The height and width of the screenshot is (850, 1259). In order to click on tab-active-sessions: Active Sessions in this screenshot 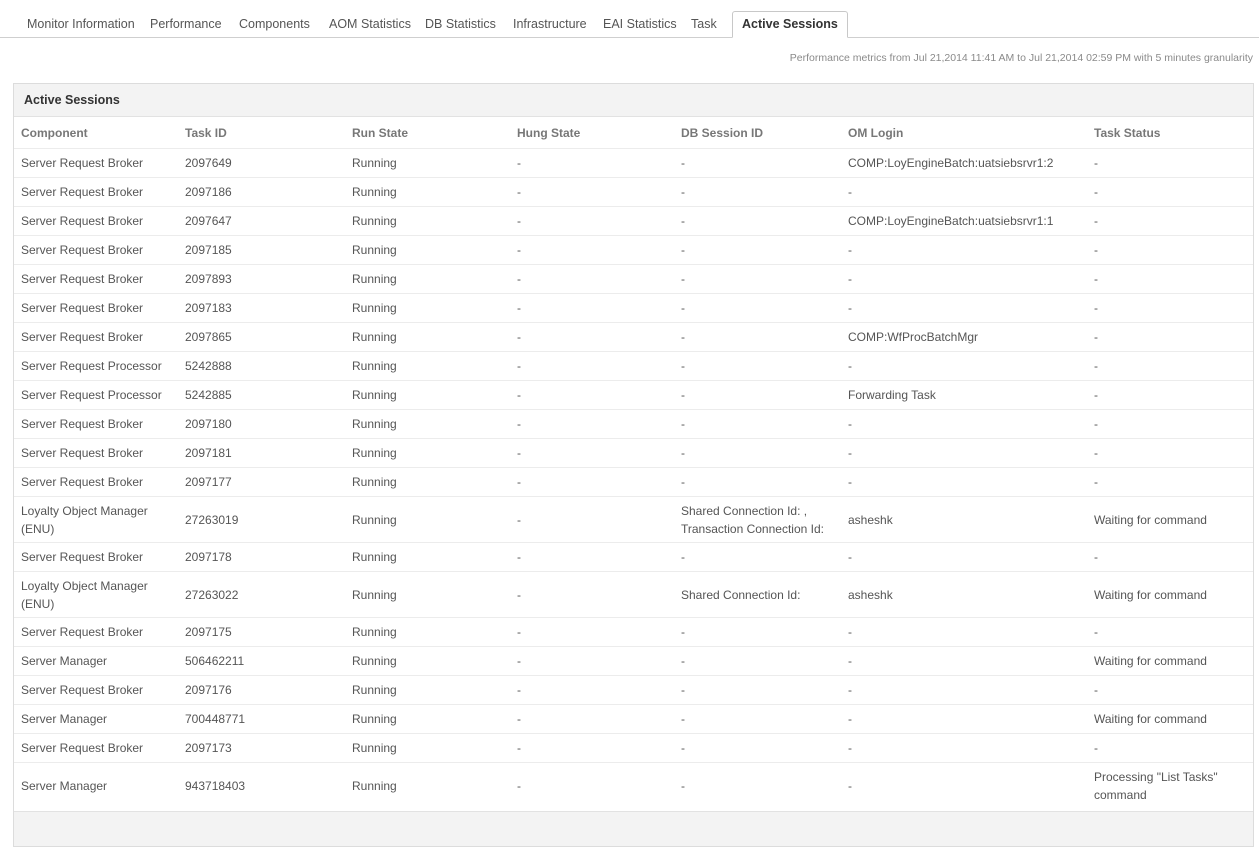, I will do `click(790, 24)`.